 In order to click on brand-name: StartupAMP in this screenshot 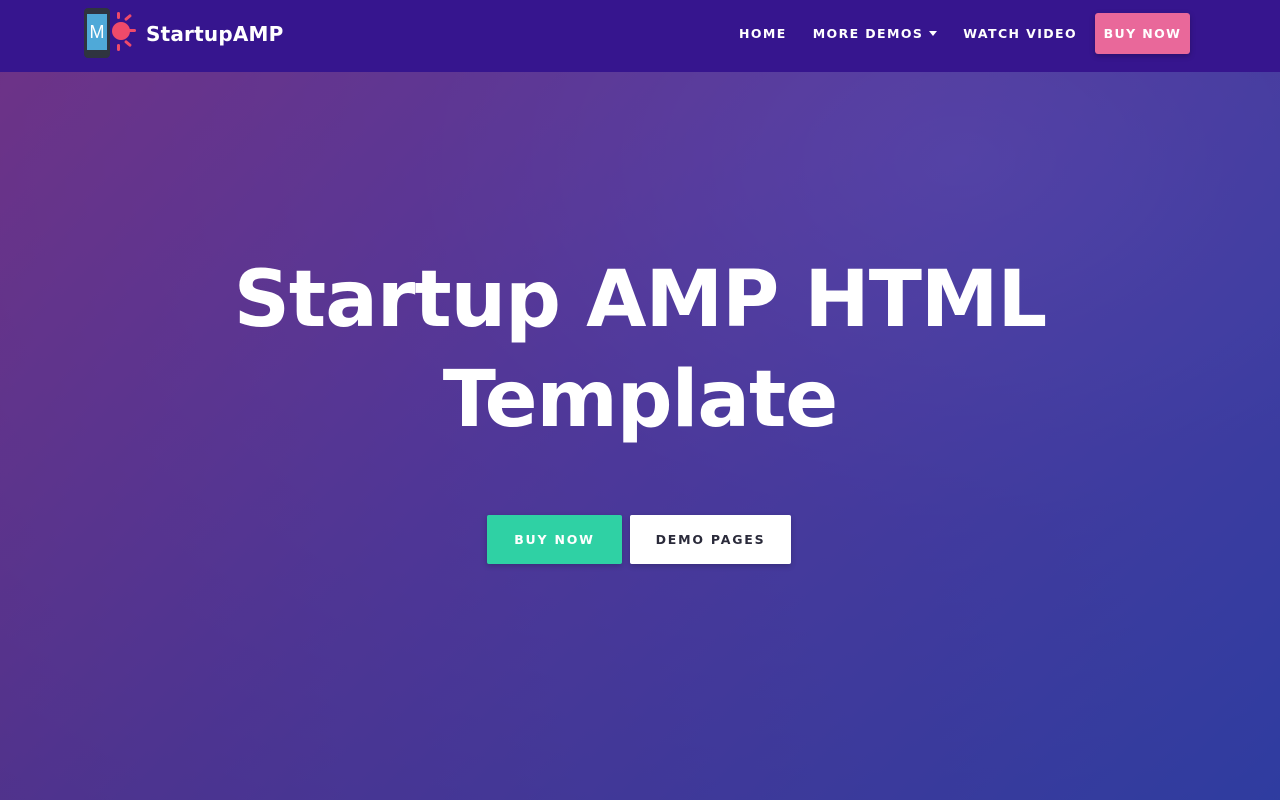, I will do `click(215, 34)`.